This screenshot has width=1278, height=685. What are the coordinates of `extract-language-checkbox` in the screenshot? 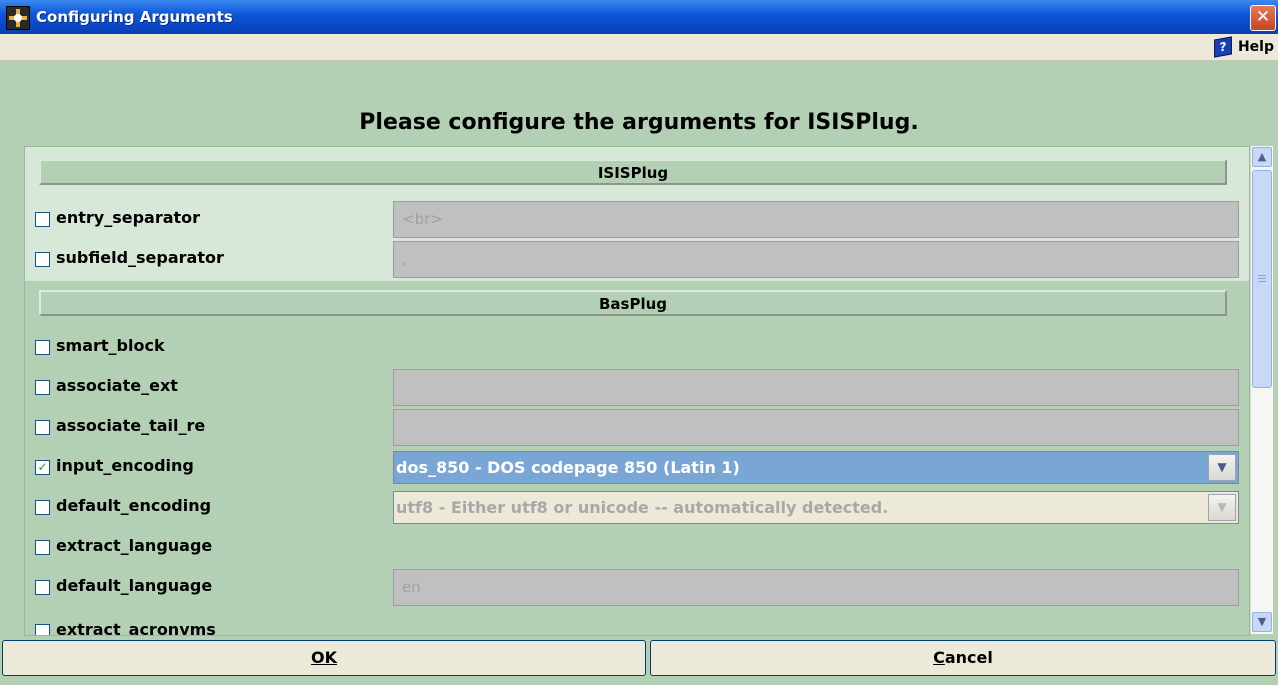 It's located at (42, 547).